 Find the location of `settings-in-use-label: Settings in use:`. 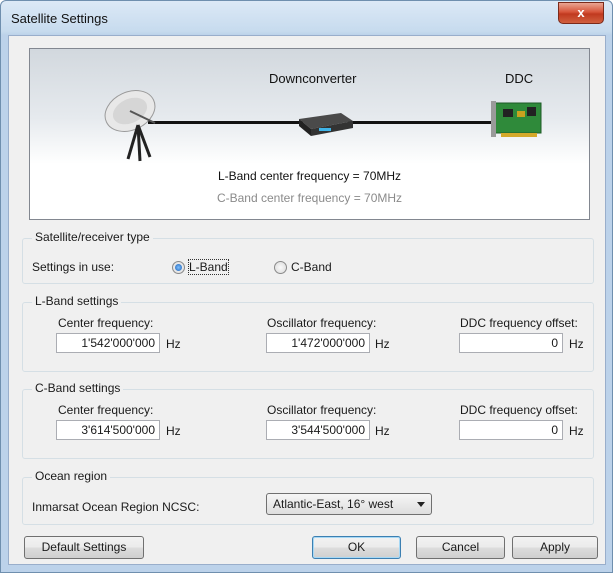

settings-in-use-label: Settings in use: is located at coordinates (73, 267).